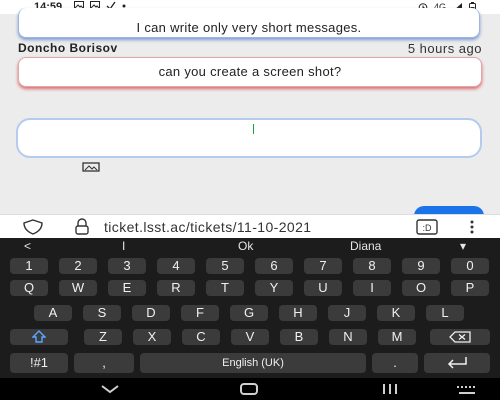  I want to click on keyboard-toggle-icon, so click(467, 390).